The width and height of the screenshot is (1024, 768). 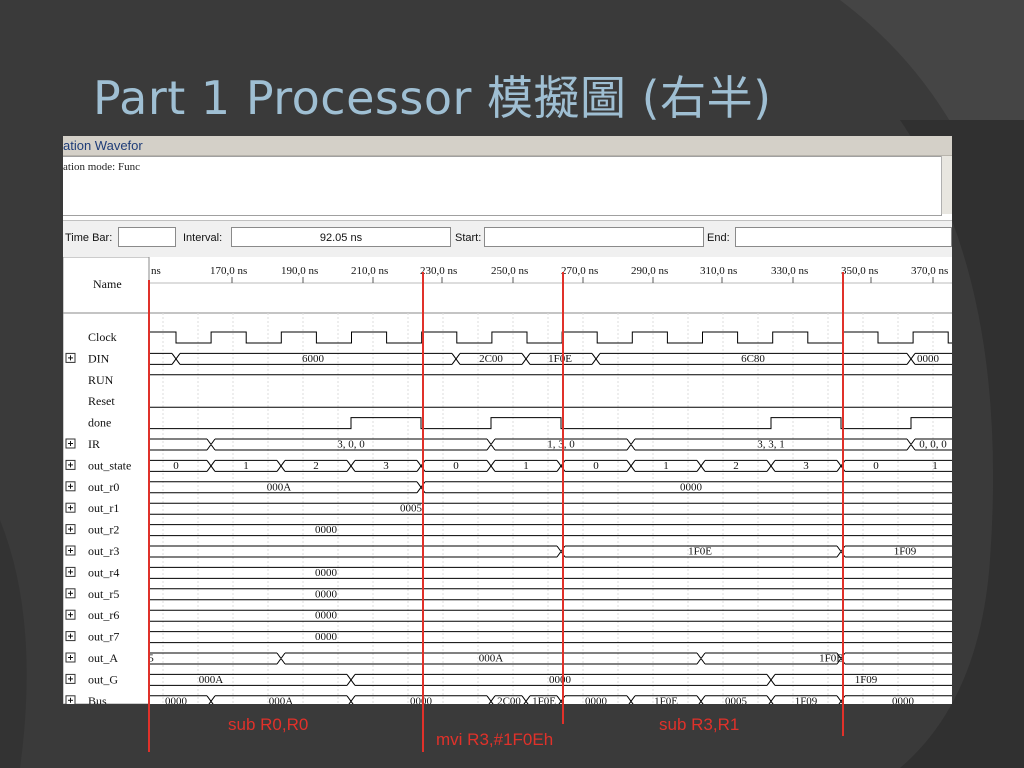 What do you see at coordinates (700, 552) in the screenshot?
I see `bus-value-out_r3: 1F0E` at bounding box center [700, 552].